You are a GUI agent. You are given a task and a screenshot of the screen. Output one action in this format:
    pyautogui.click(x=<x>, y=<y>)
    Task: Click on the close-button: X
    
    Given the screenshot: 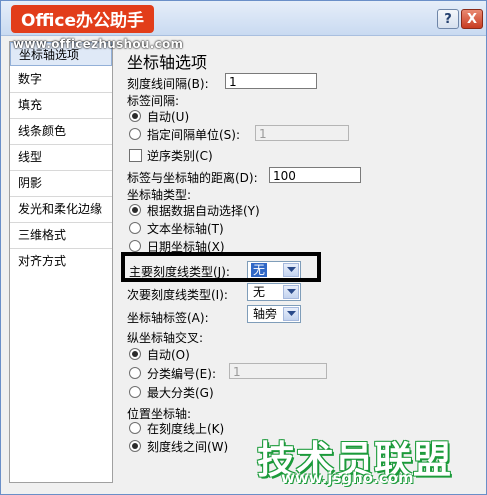 What is the action you would take?
    pyautogui.click(x=472, y=19)
    